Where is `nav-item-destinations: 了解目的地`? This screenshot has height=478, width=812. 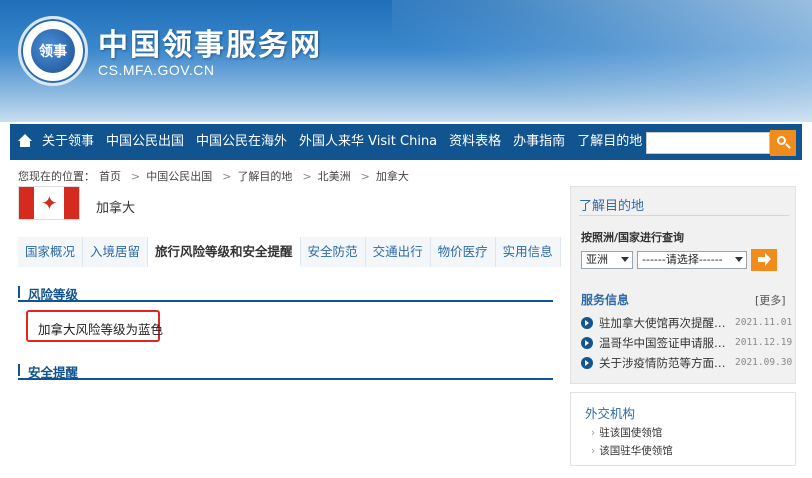
nav-item-destinations: 了解目的地 is located at coordinates (609, 142).